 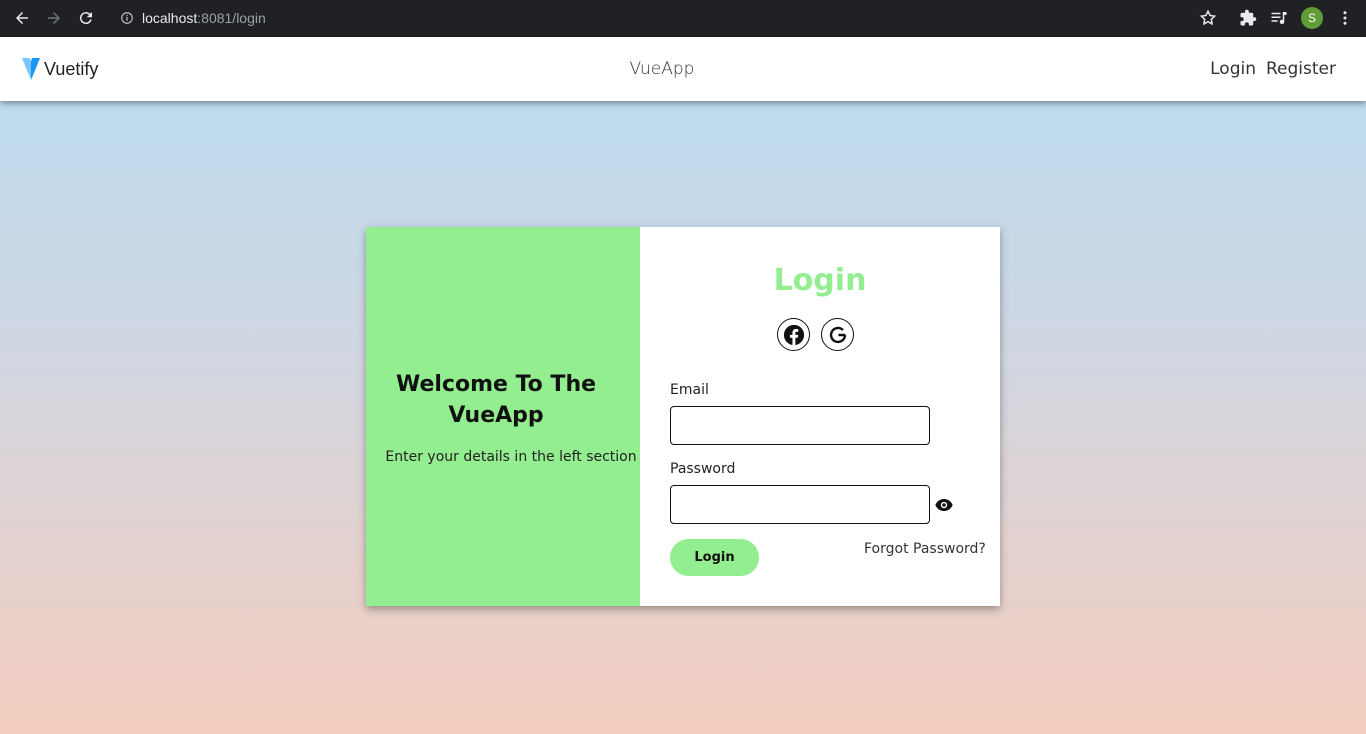 I want to click on more-vert-icon, so click(x=1345, y=18).